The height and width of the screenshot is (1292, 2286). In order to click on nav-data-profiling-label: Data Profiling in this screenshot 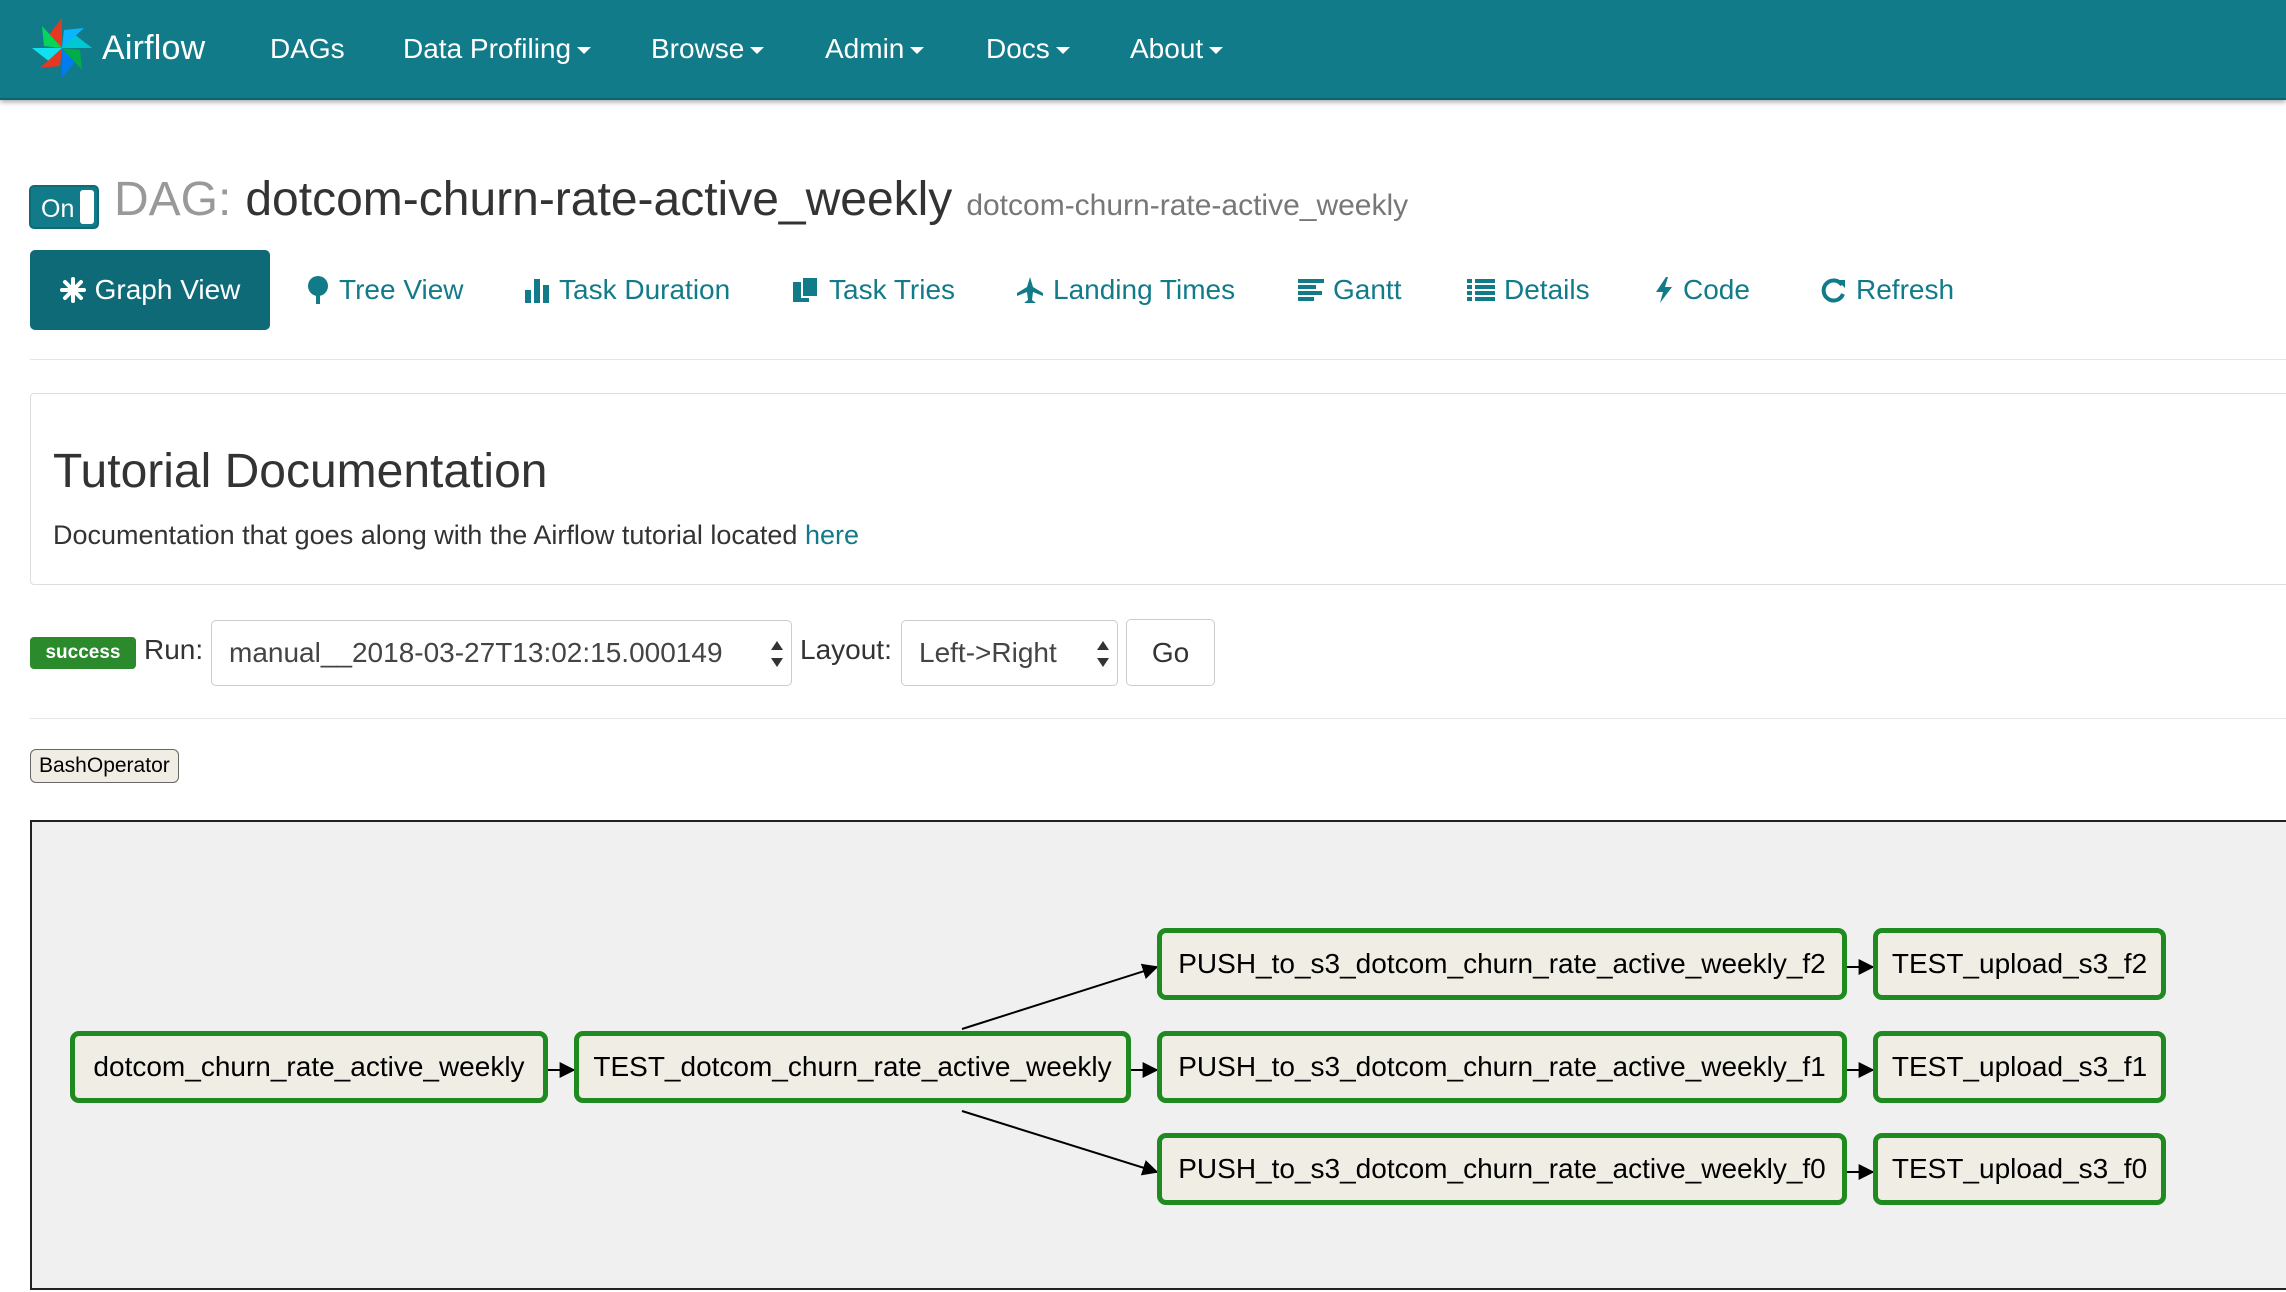, I will do `click(487, 48)`.